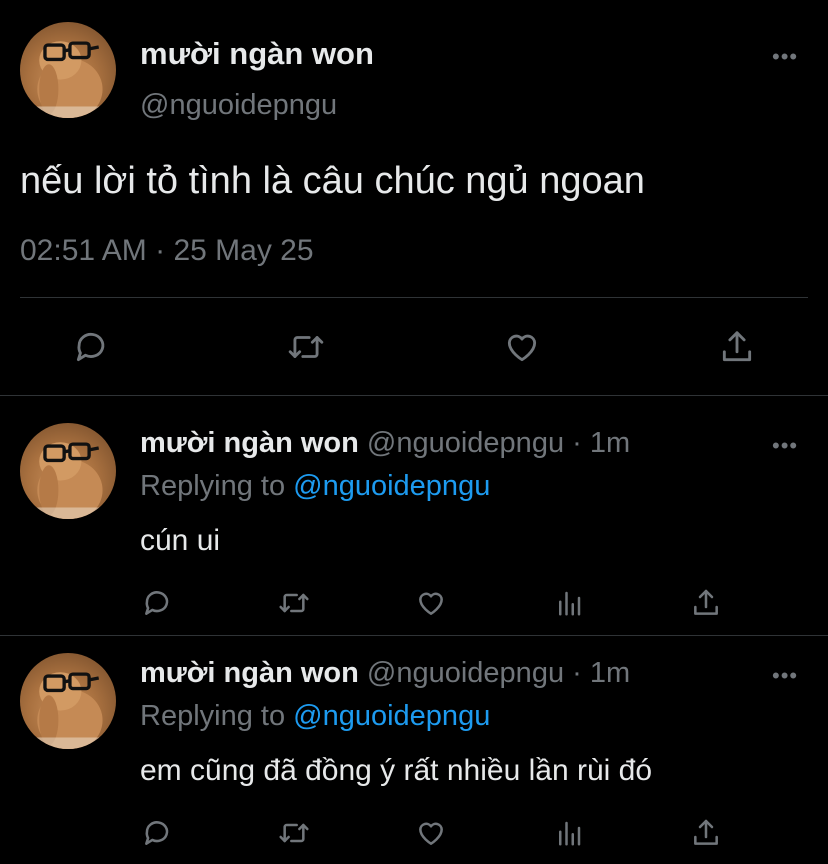  What do you see at coordinates (180, 540) in the screenshot?
I see `reply-text: cún ui` at bounding box center [180, 540].